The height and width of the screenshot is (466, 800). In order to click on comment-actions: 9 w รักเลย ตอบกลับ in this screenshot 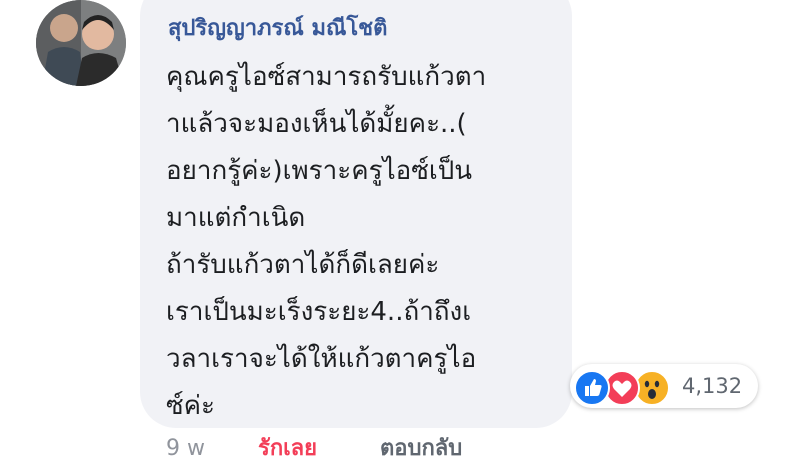, I will do `click(314, 449)`.